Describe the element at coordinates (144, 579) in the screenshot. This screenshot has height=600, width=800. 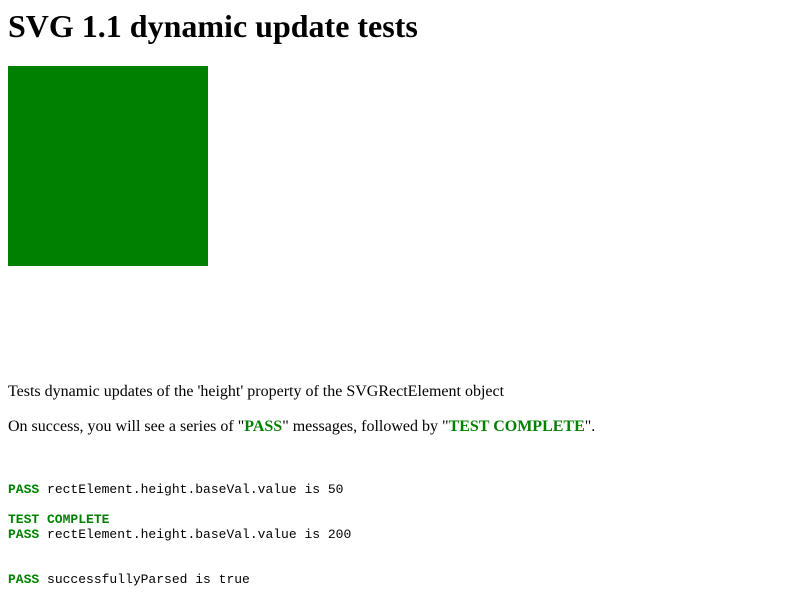
I see `console-message: successfullyParsed is true` at that location.